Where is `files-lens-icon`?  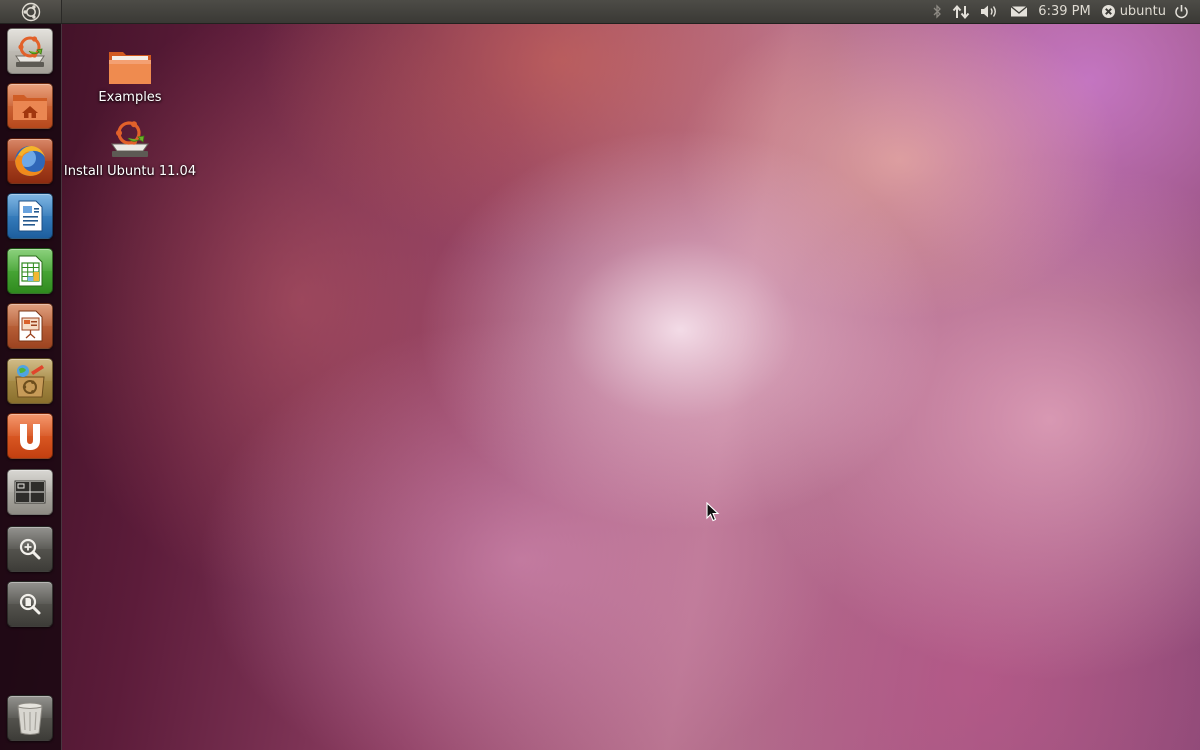 files-lens-icon is located at coordinates (30, 604).